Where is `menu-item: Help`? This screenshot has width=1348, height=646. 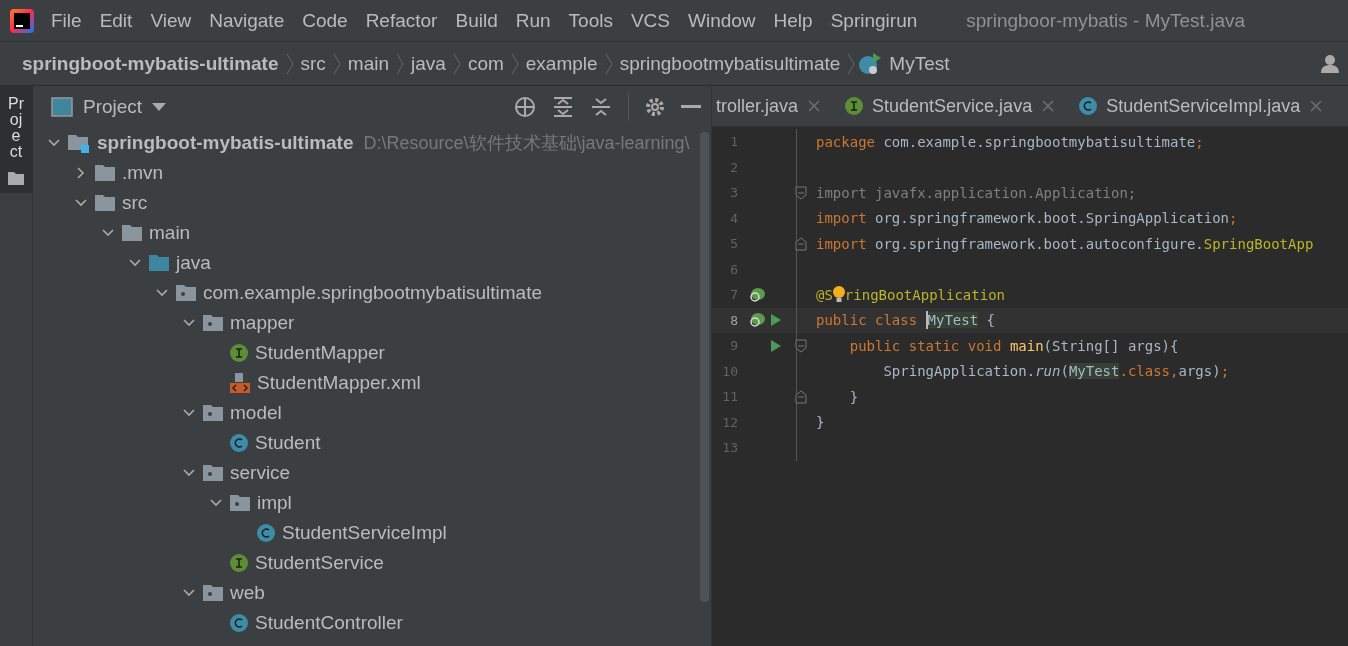
menu-item: Help is located at coordinates (793, 20).